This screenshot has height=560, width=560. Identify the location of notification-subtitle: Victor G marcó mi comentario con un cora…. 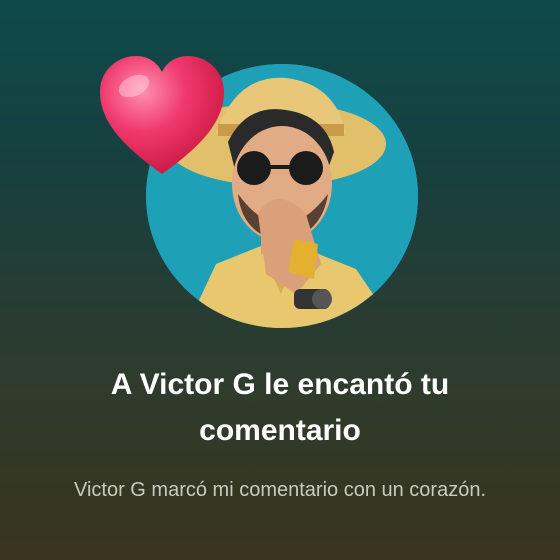
(280, 490).